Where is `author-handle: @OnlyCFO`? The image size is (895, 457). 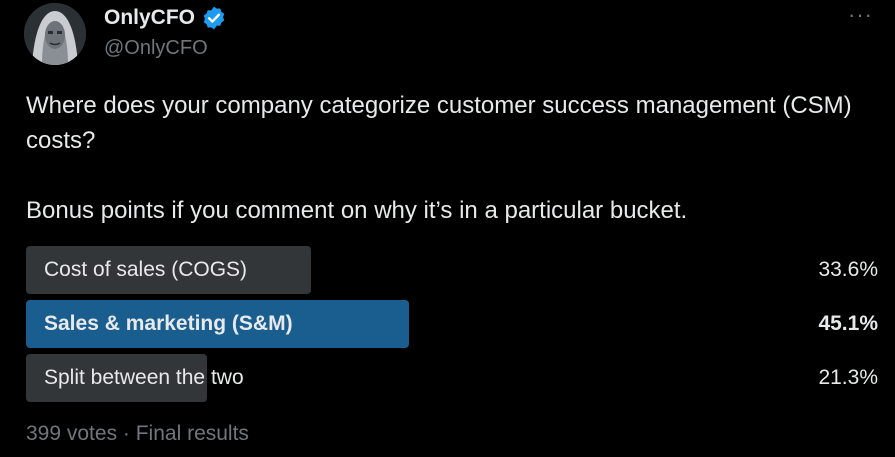 author-handle: @OnlyCFO is located at coordinates (156, 48).